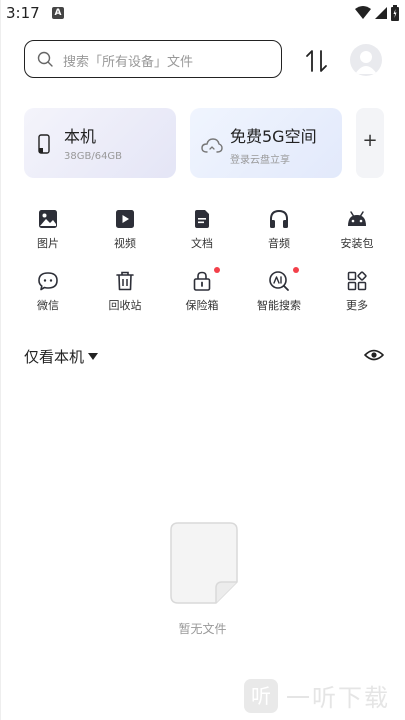 The width and height of the screenshot is (405, 720). Describe the element at coordinates (128, 62) in the screenshot. I see `search-placeholder: 搜索「所有设备」文件` at that location.